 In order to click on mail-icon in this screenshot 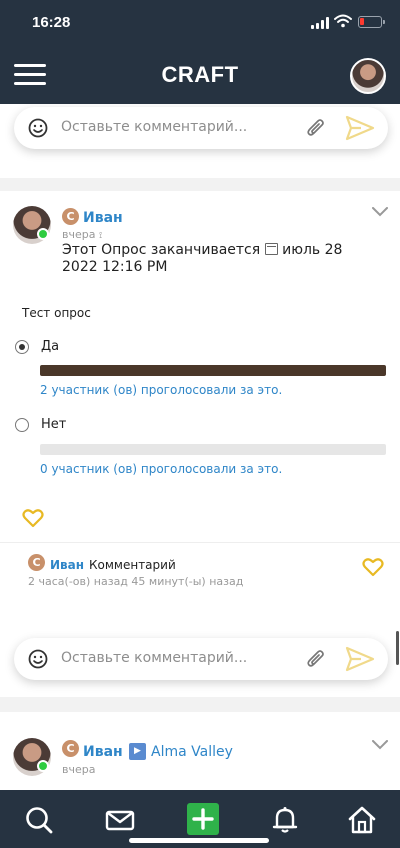, I will do `click(120, 820)`.